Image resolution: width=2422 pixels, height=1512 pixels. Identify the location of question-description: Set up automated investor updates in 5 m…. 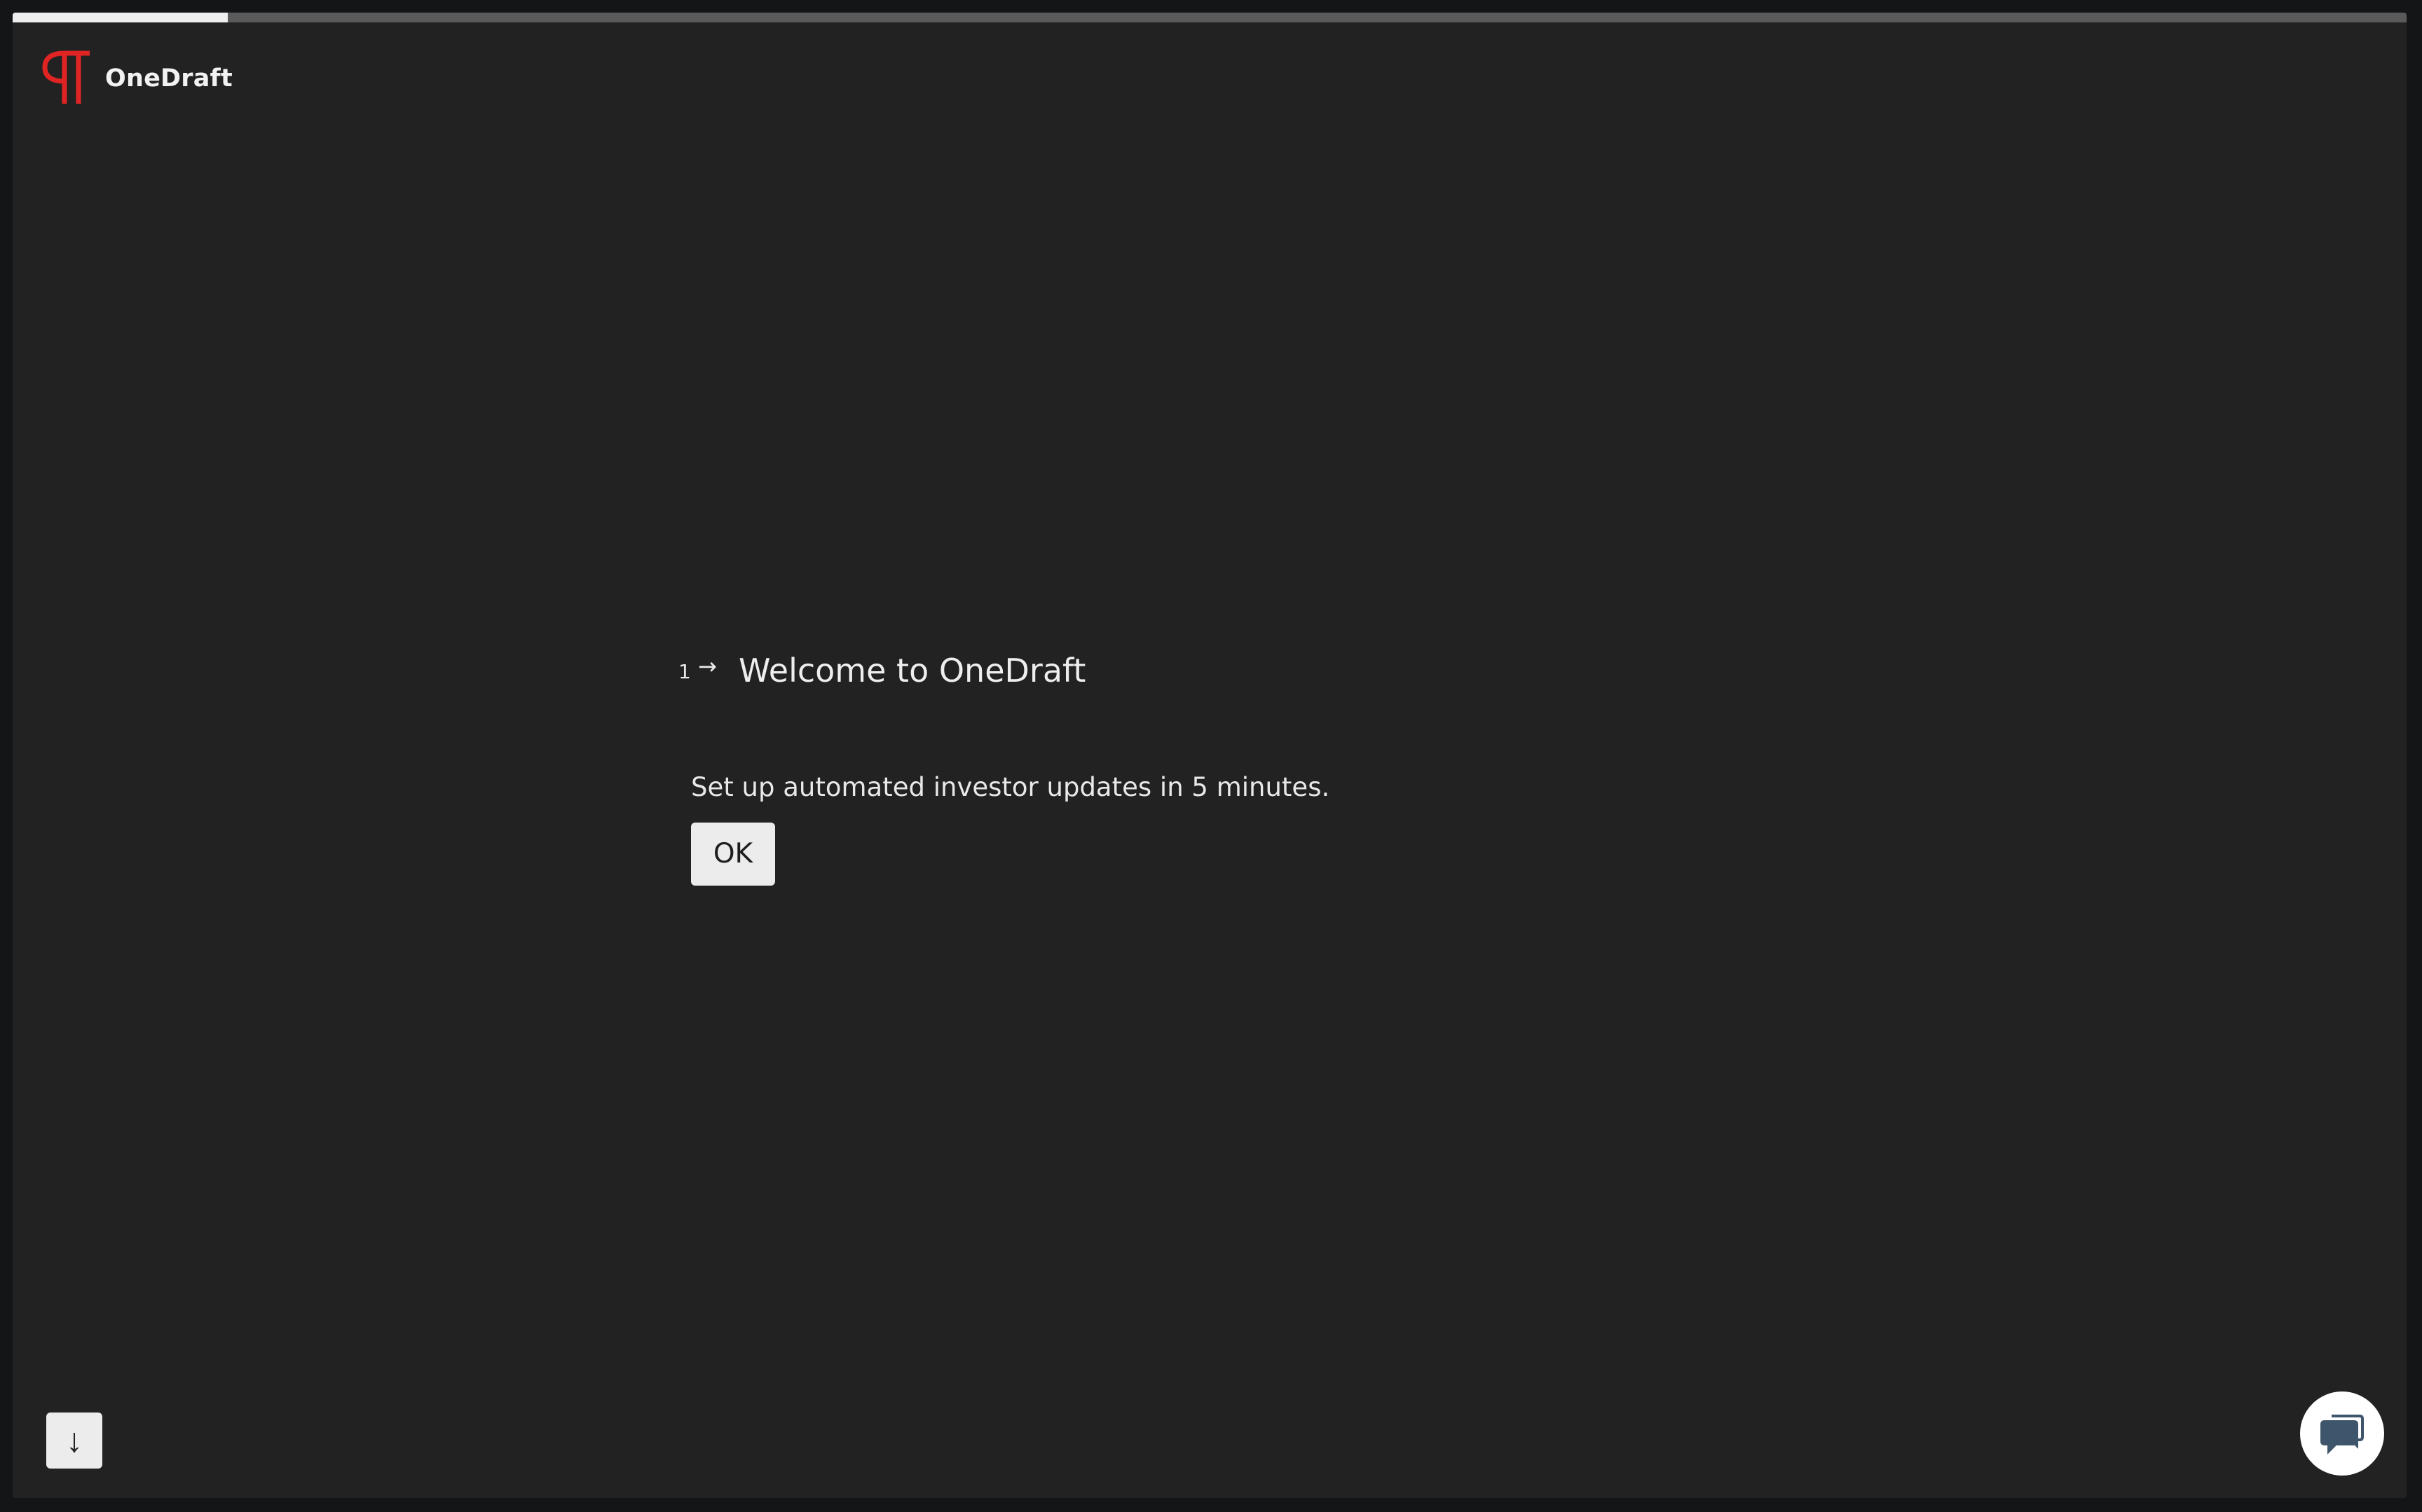
(1010, 786).